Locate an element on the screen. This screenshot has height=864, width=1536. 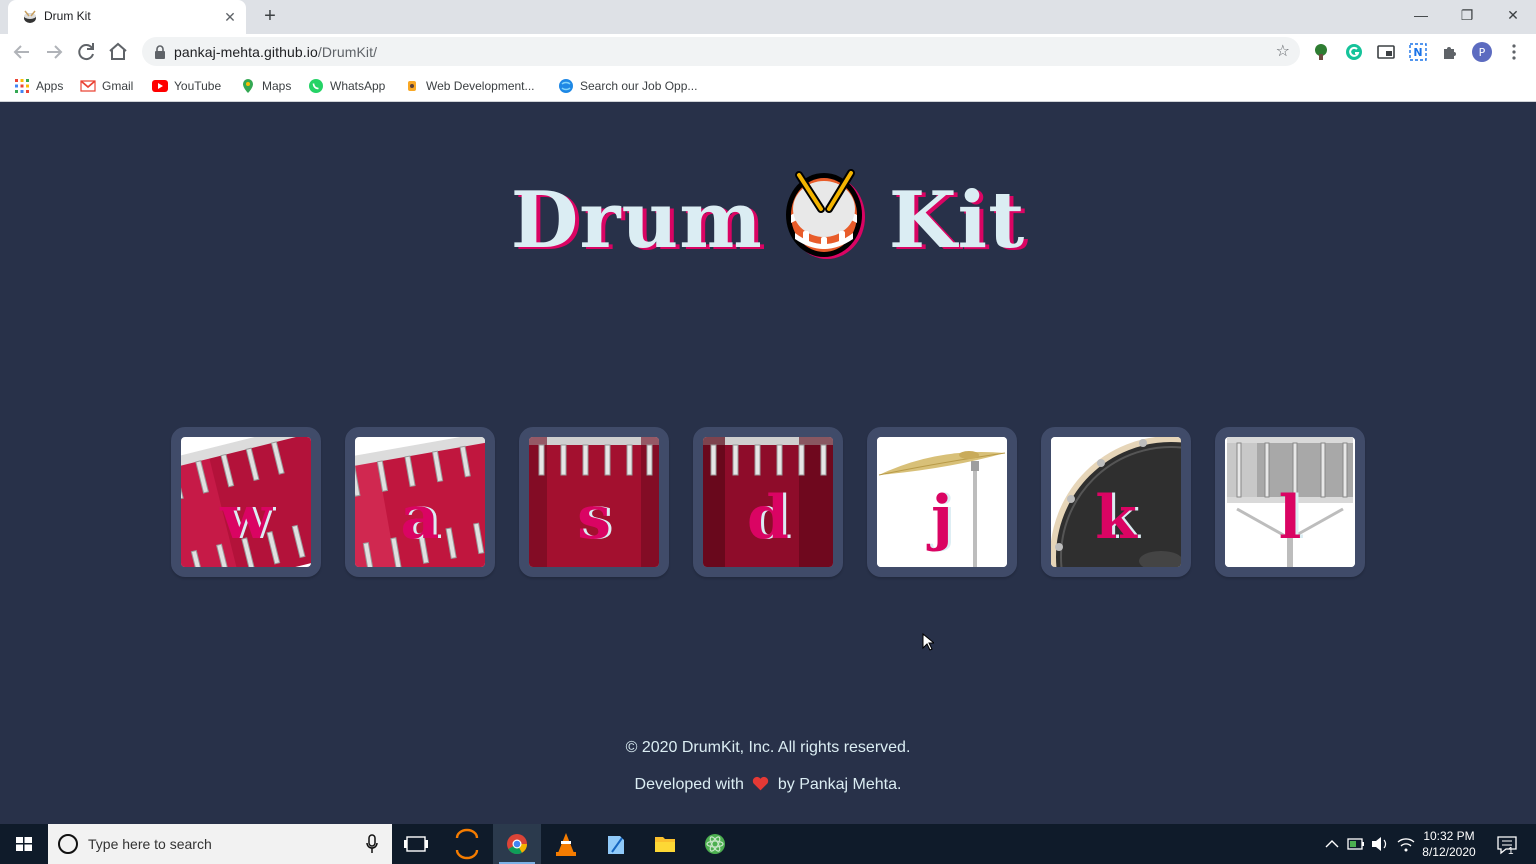
microphone-icon is located at coordinates (372, 844).